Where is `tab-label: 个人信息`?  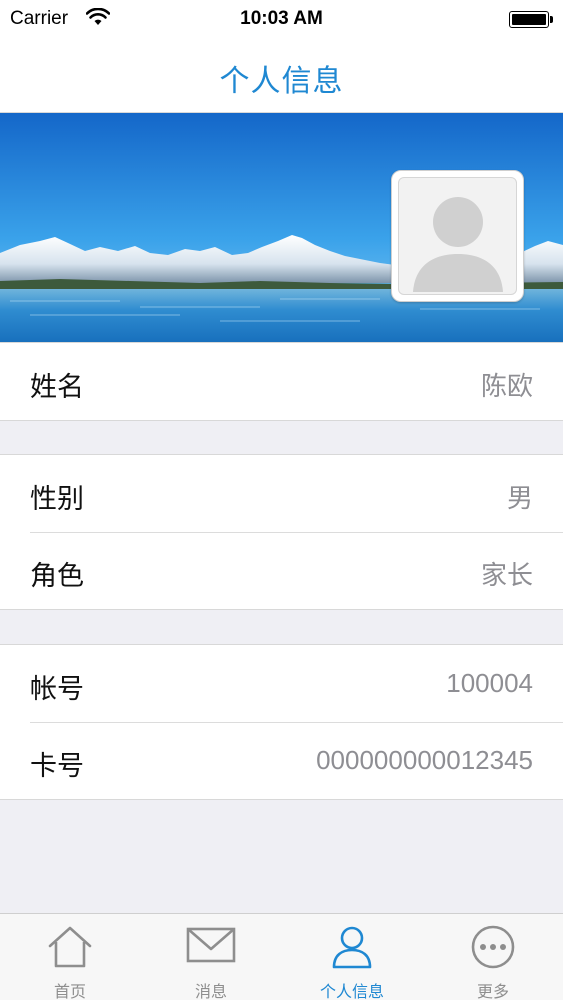
tab-label: 个人信息 is located at coordinates (351, 991).